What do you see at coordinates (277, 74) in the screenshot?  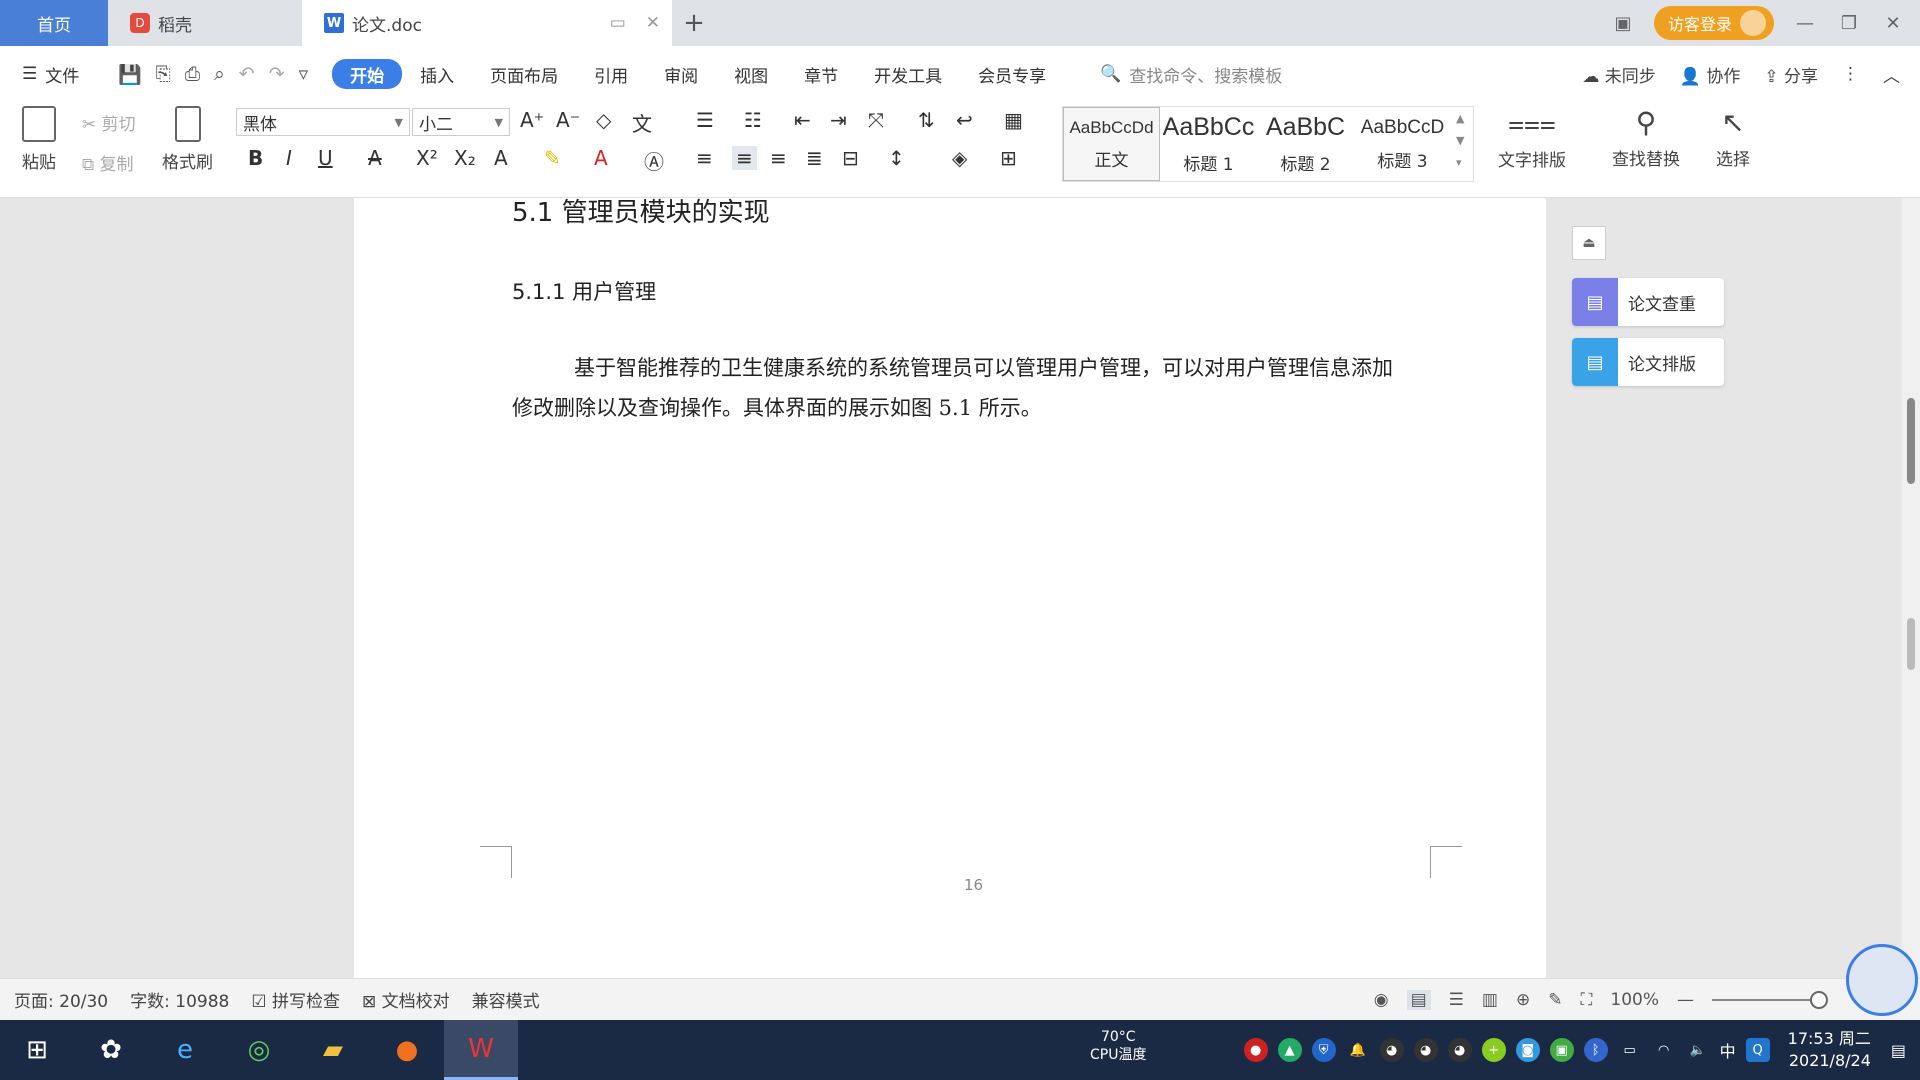 I see `redo-icon: ↷` at bounding box center [277, 74].